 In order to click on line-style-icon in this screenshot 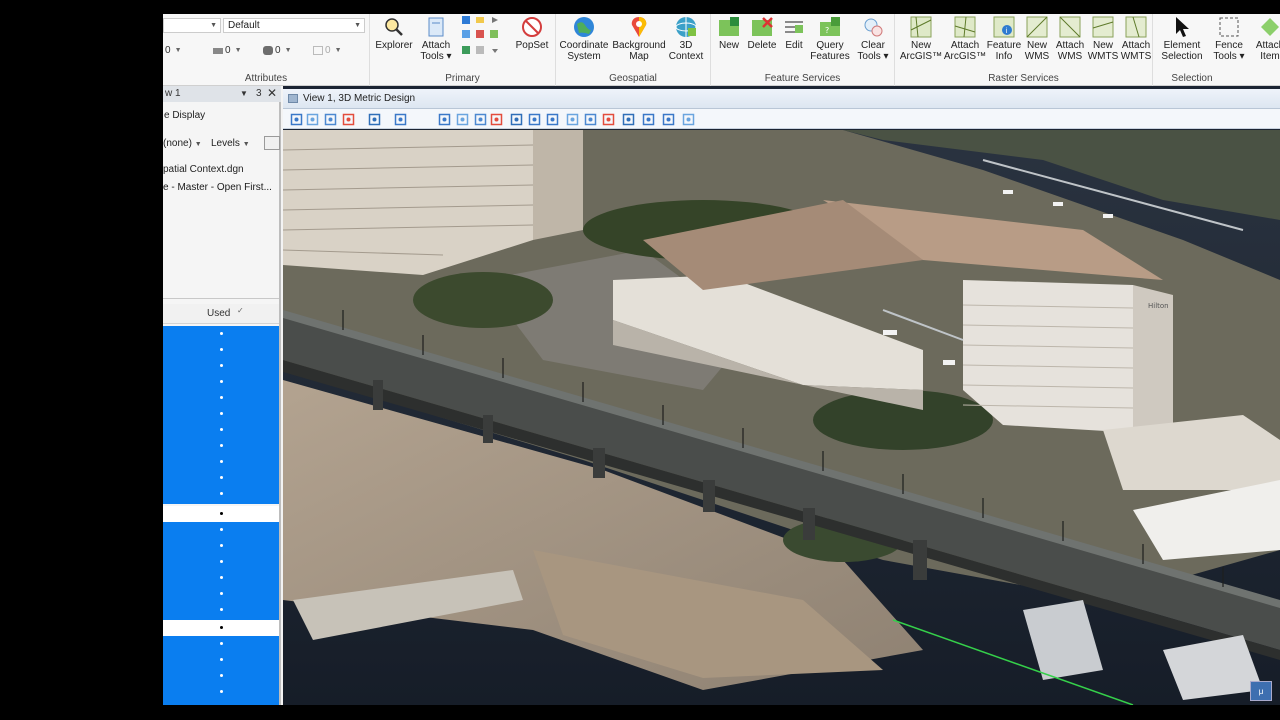, I will do `click(268, 50)`.